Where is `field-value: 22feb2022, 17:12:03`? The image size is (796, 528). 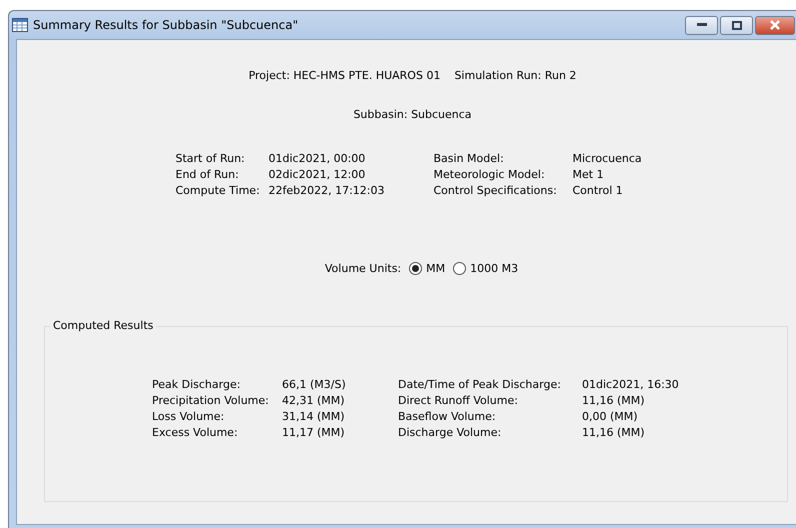 field-value: 22feb2022, 17:12:03 is located at coordinates (327, 190).